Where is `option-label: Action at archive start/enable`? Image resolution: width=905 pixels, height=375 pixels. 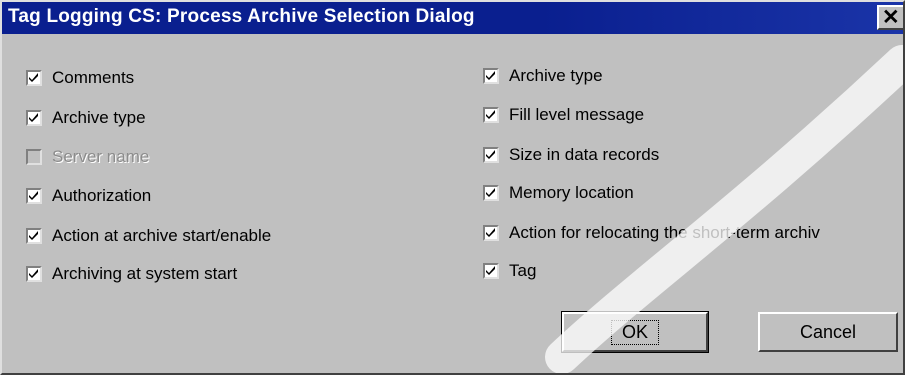 option-label: Action at archive start/enable is located at coordinates (162, 235).